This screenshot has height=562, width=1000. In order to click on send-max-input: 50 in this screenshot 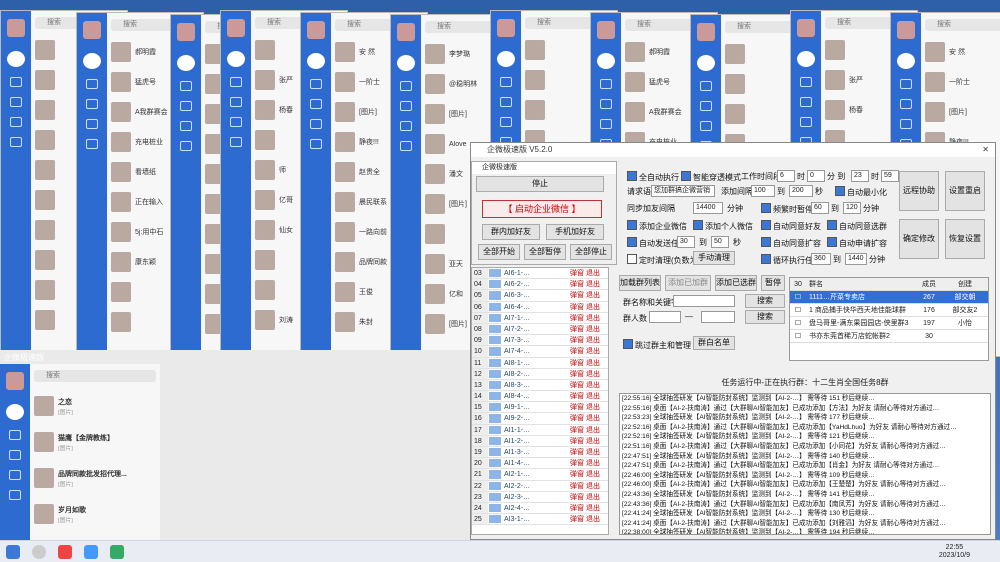, I will do `click(720, 242)`.